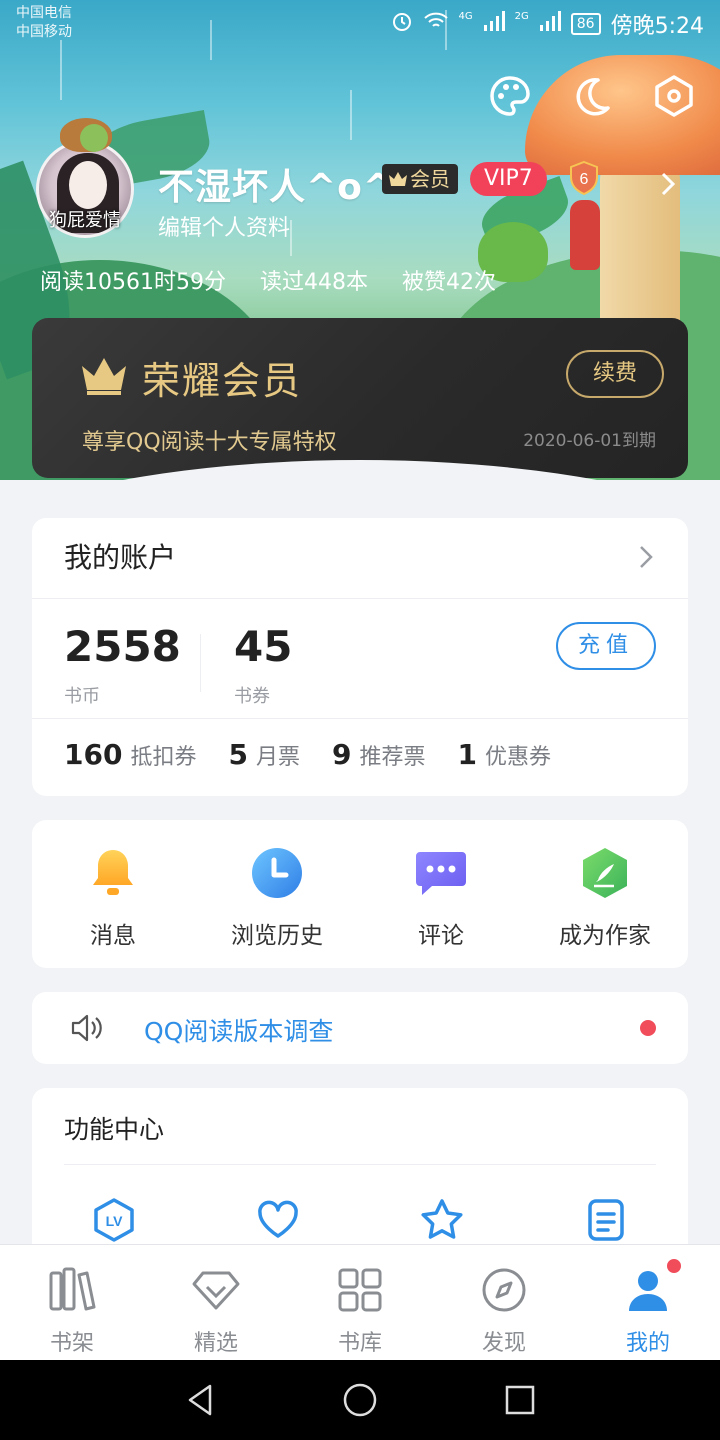 Image resolution: width=720 pixels, height=1440 pixels. What do you see at coordinates (503, 1343) in the screenshot?
I see `tab-label: 发现` at bounding box center [503, 1343].